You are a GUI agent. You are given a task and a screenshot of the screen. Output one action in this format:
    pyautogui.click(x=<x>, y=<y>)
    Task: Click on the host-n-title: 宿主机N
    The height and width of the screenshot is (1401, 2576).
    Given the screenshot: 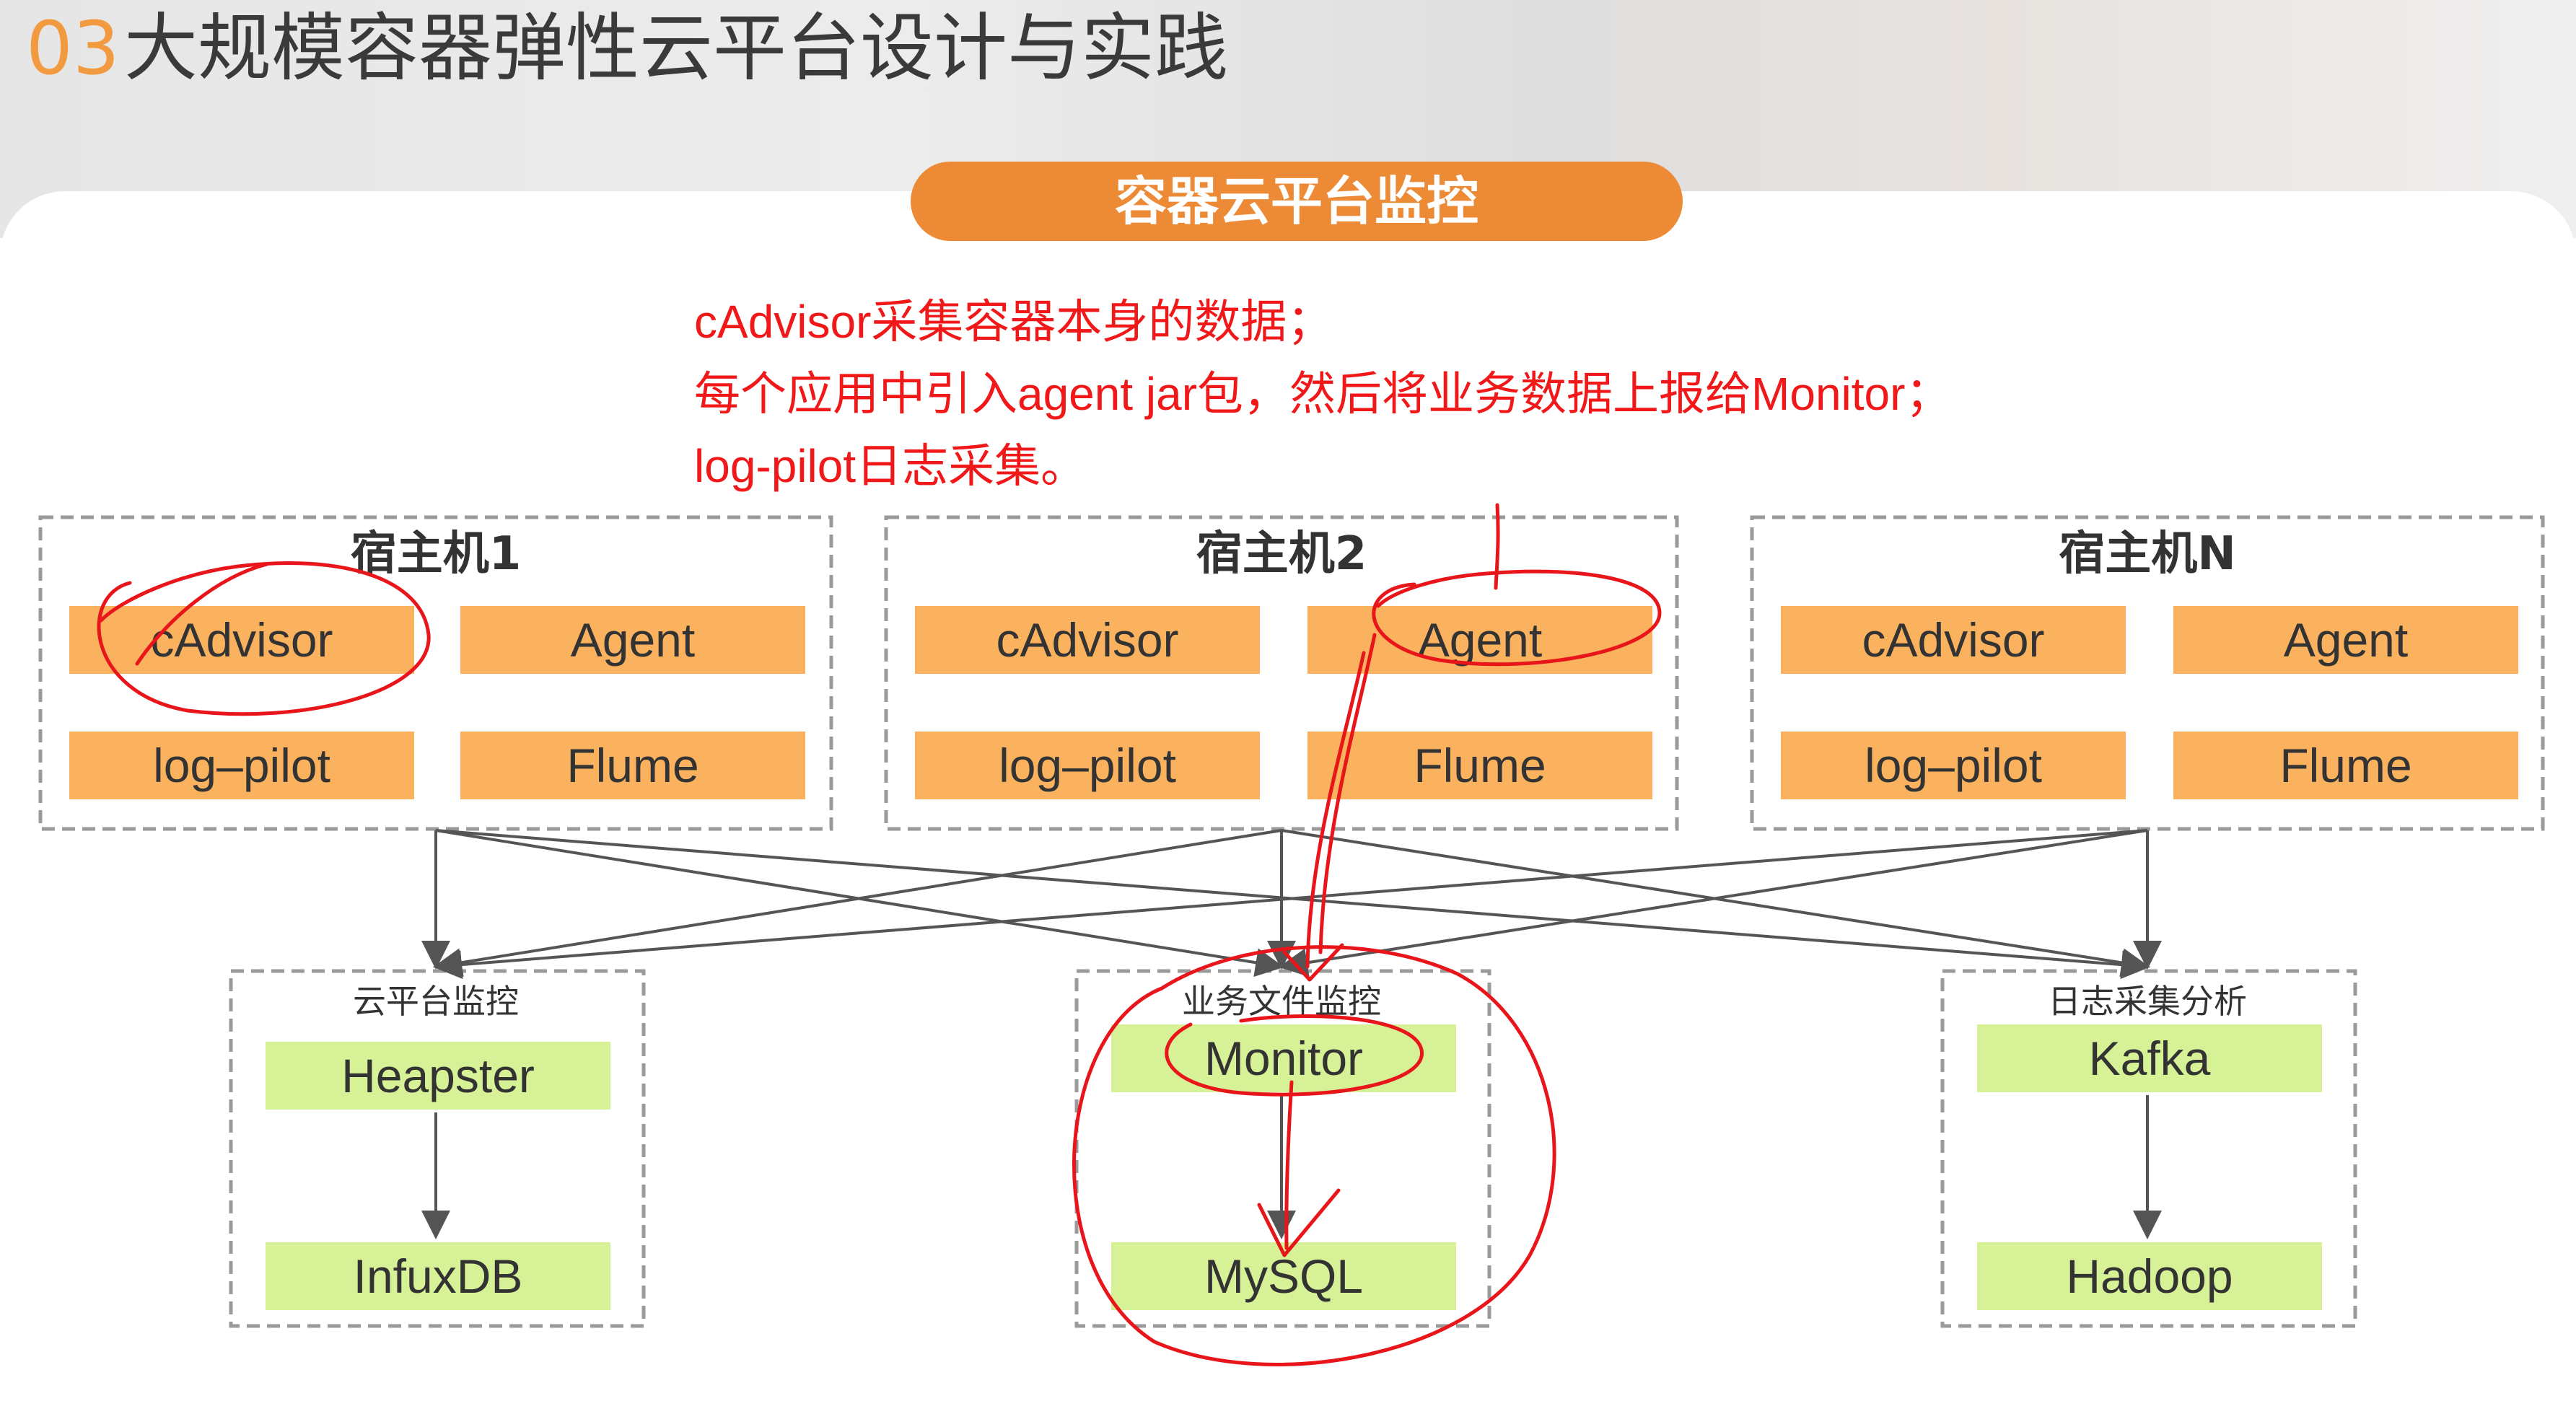 What is the action you would take?
    pyautogui.click(x=2147, y=554)
    